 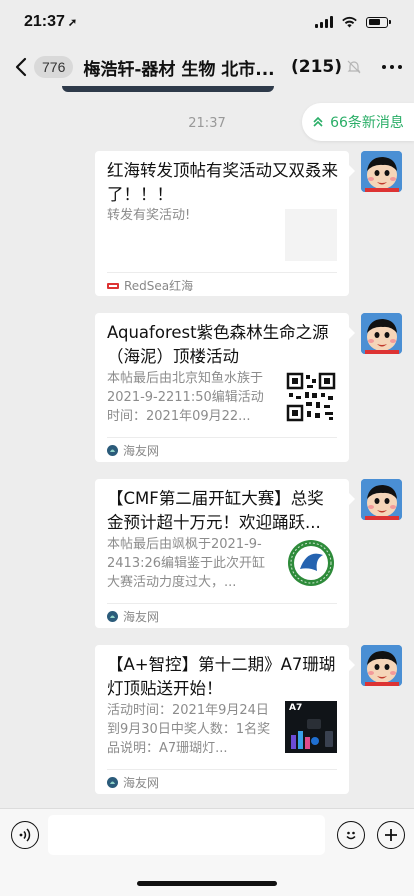 What do you see at coordinates (349, 22) in the screenshot?
I see `wifi-icon` at bounding box center [349, 22].